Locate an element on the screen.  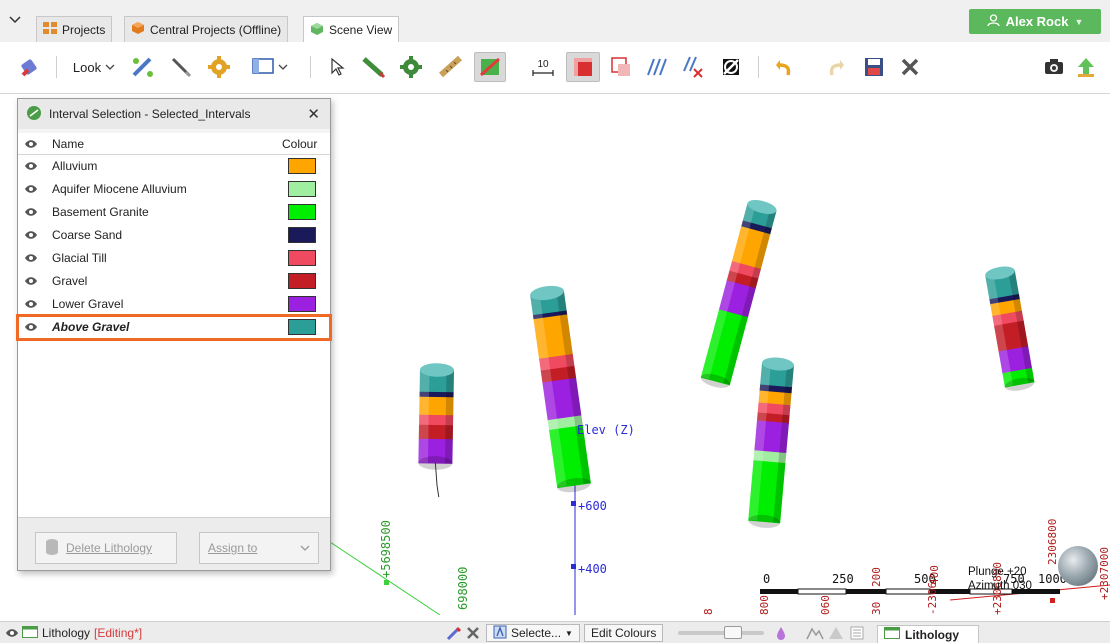
spacing-icon: 10 is located at coordinates (543, 67).